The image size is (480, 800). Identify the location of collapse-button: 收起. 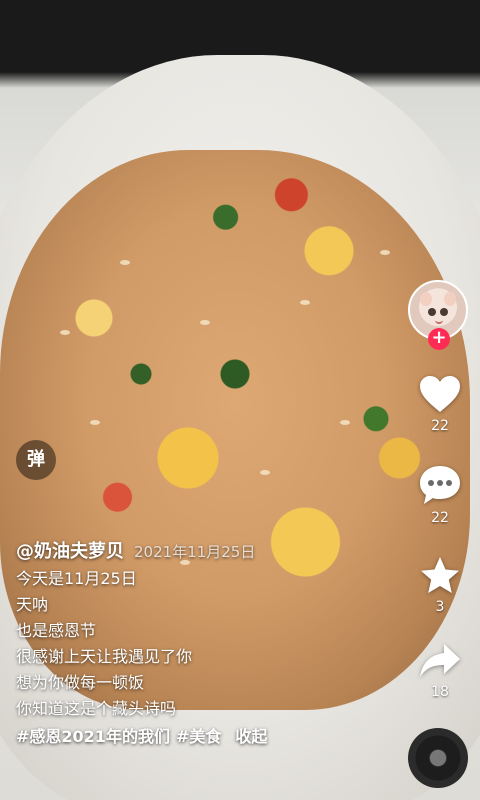
(251, 736).